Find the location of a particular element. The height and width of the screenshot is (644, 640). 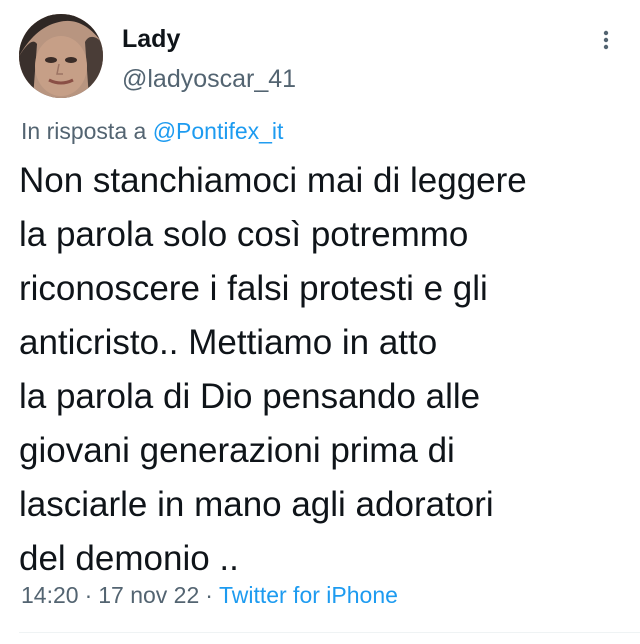

tweet-text-line: riconoscere i falsi protesti e gli is located at coordinates (253, 288).